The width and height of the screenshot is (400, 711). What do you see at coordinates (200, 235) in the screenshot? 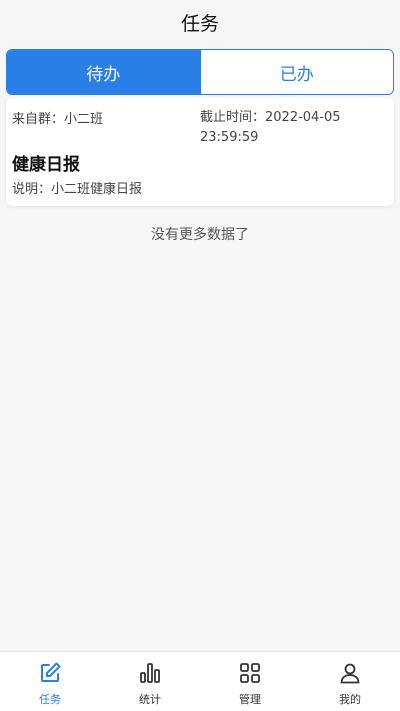
I see `list-end-message: 没有更多数据了` at bounding box center [200, 235].